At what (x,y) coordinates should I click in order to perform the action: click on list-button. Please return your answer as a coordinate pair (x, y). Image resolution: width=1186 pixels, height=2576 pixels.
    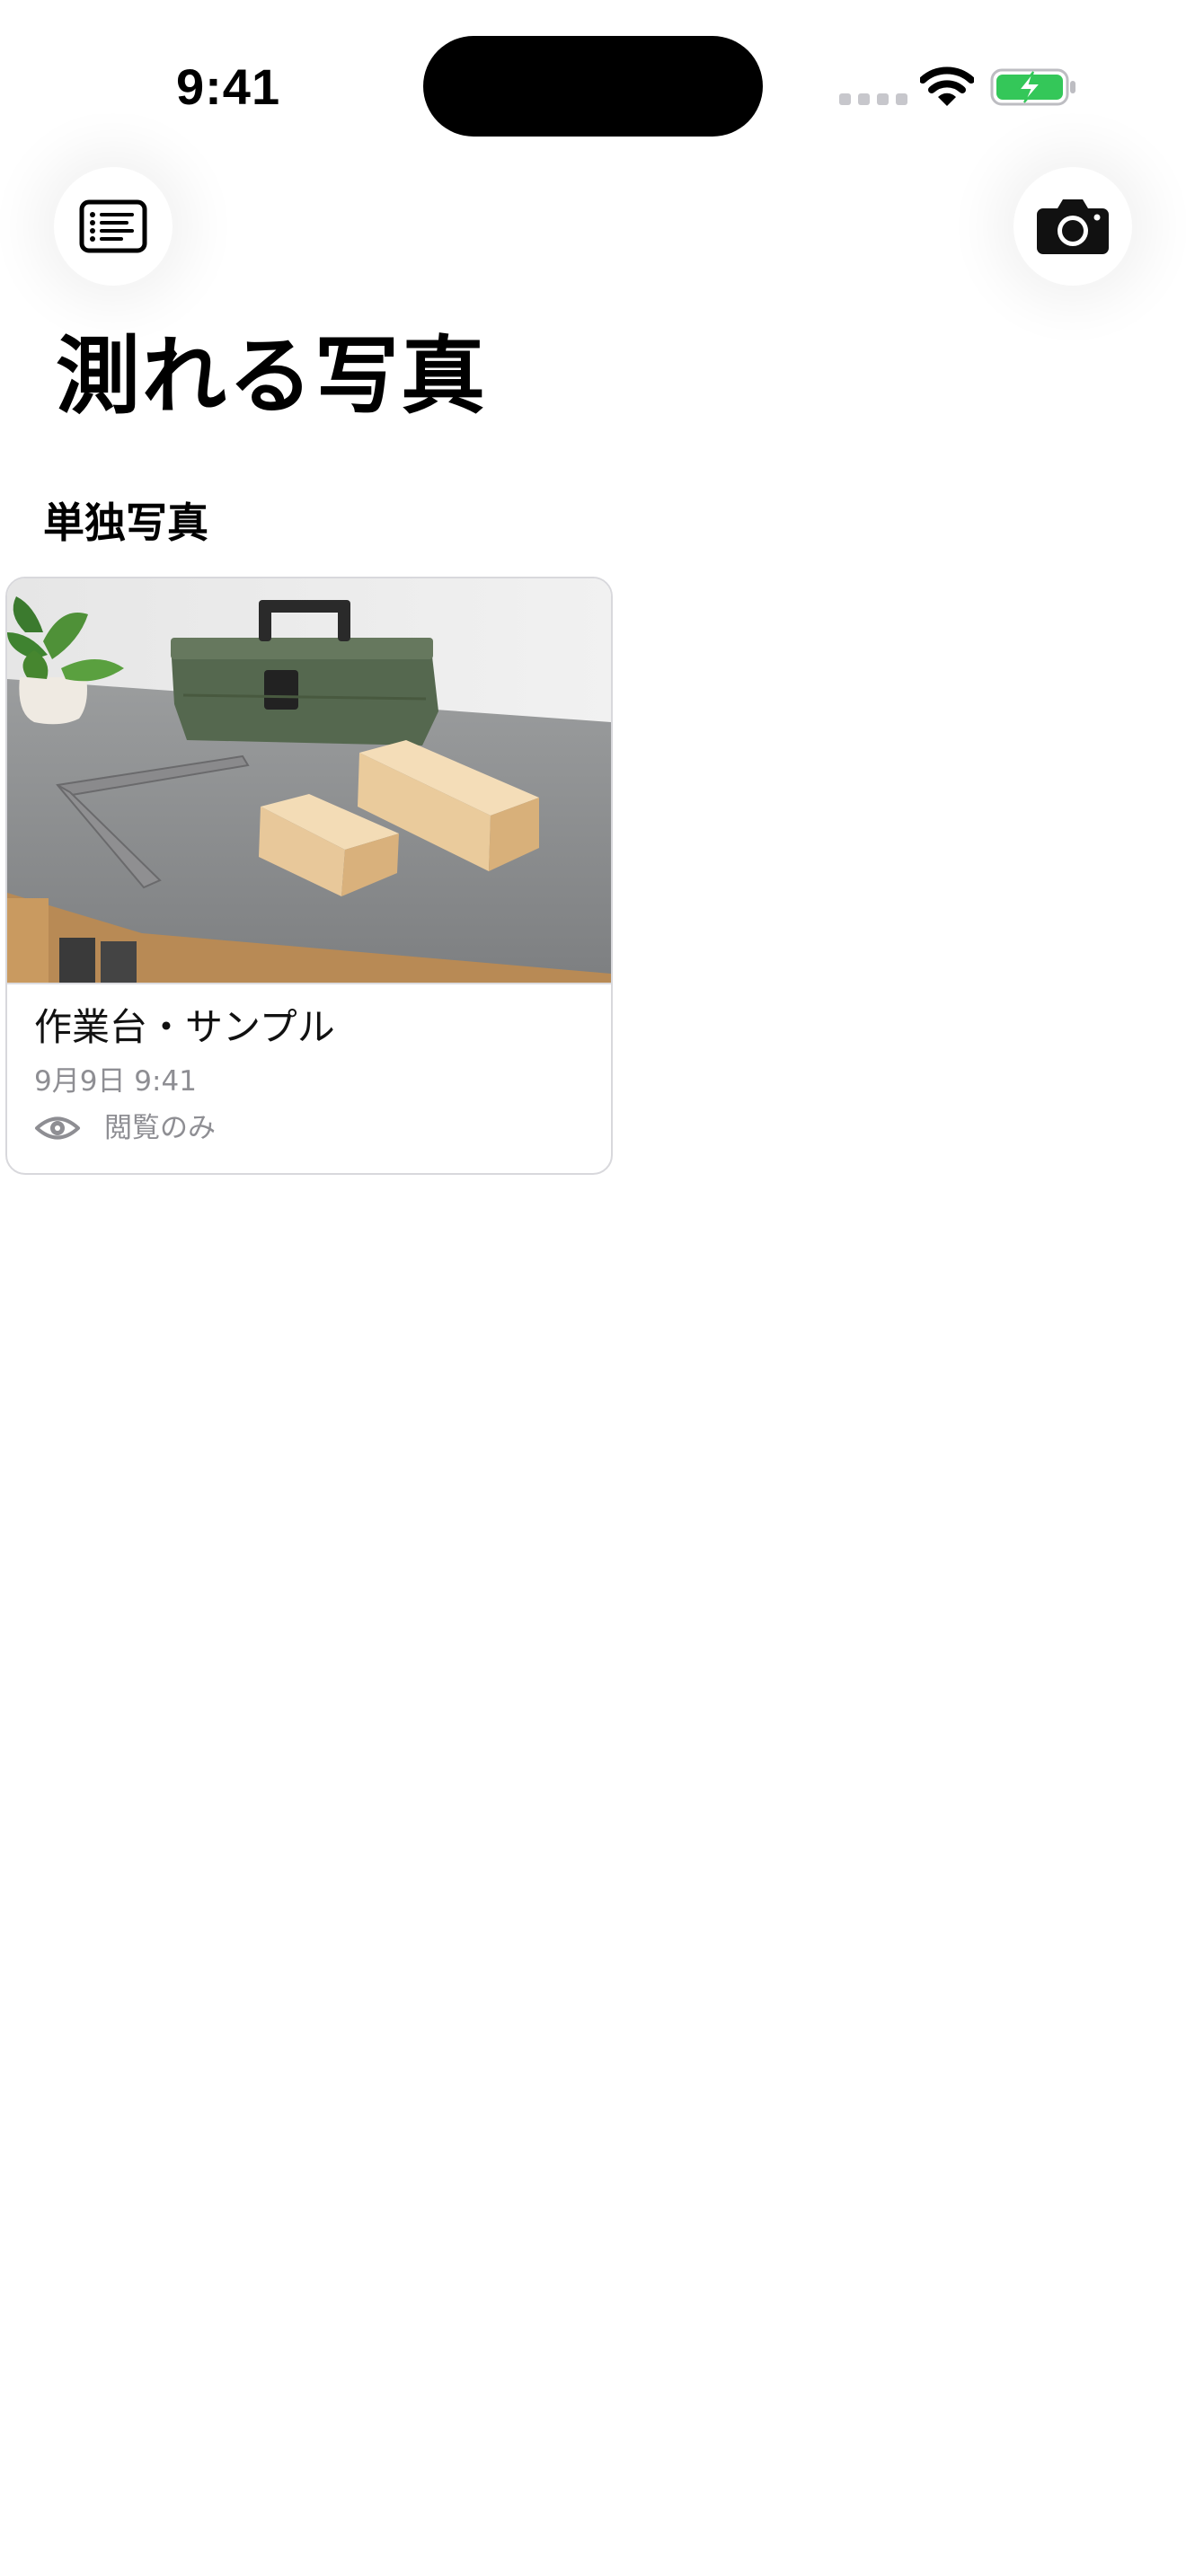
    Looking at the image, I should click on (113, 226).